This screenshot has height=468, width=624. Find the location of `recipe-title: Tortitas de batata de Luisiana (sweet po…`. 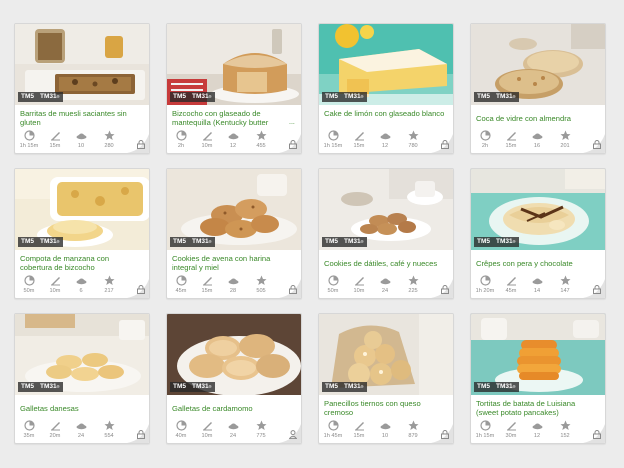

recipe-title: Tortitas de batata de Luisiana (sweet po… is located at coordinates (537, 408).